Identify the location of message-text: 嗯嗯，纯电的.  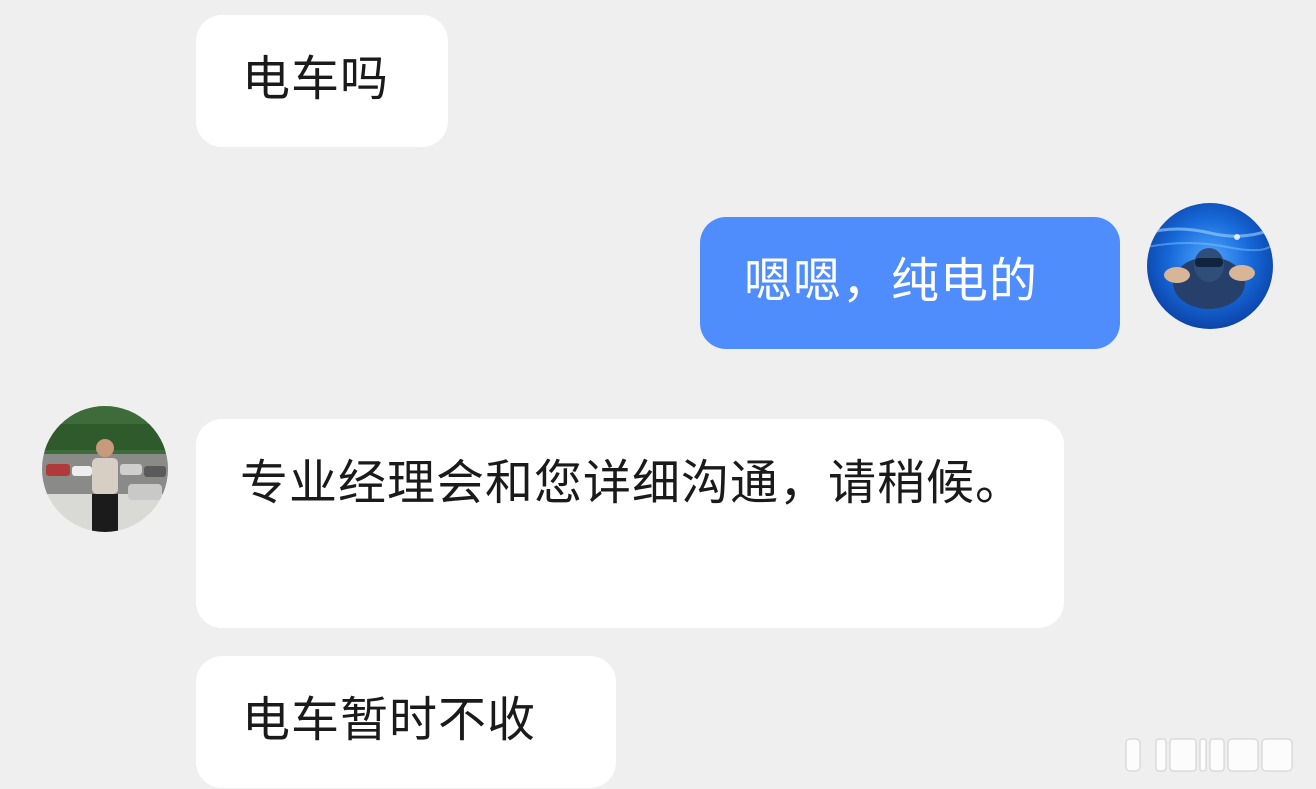
(891, 281).